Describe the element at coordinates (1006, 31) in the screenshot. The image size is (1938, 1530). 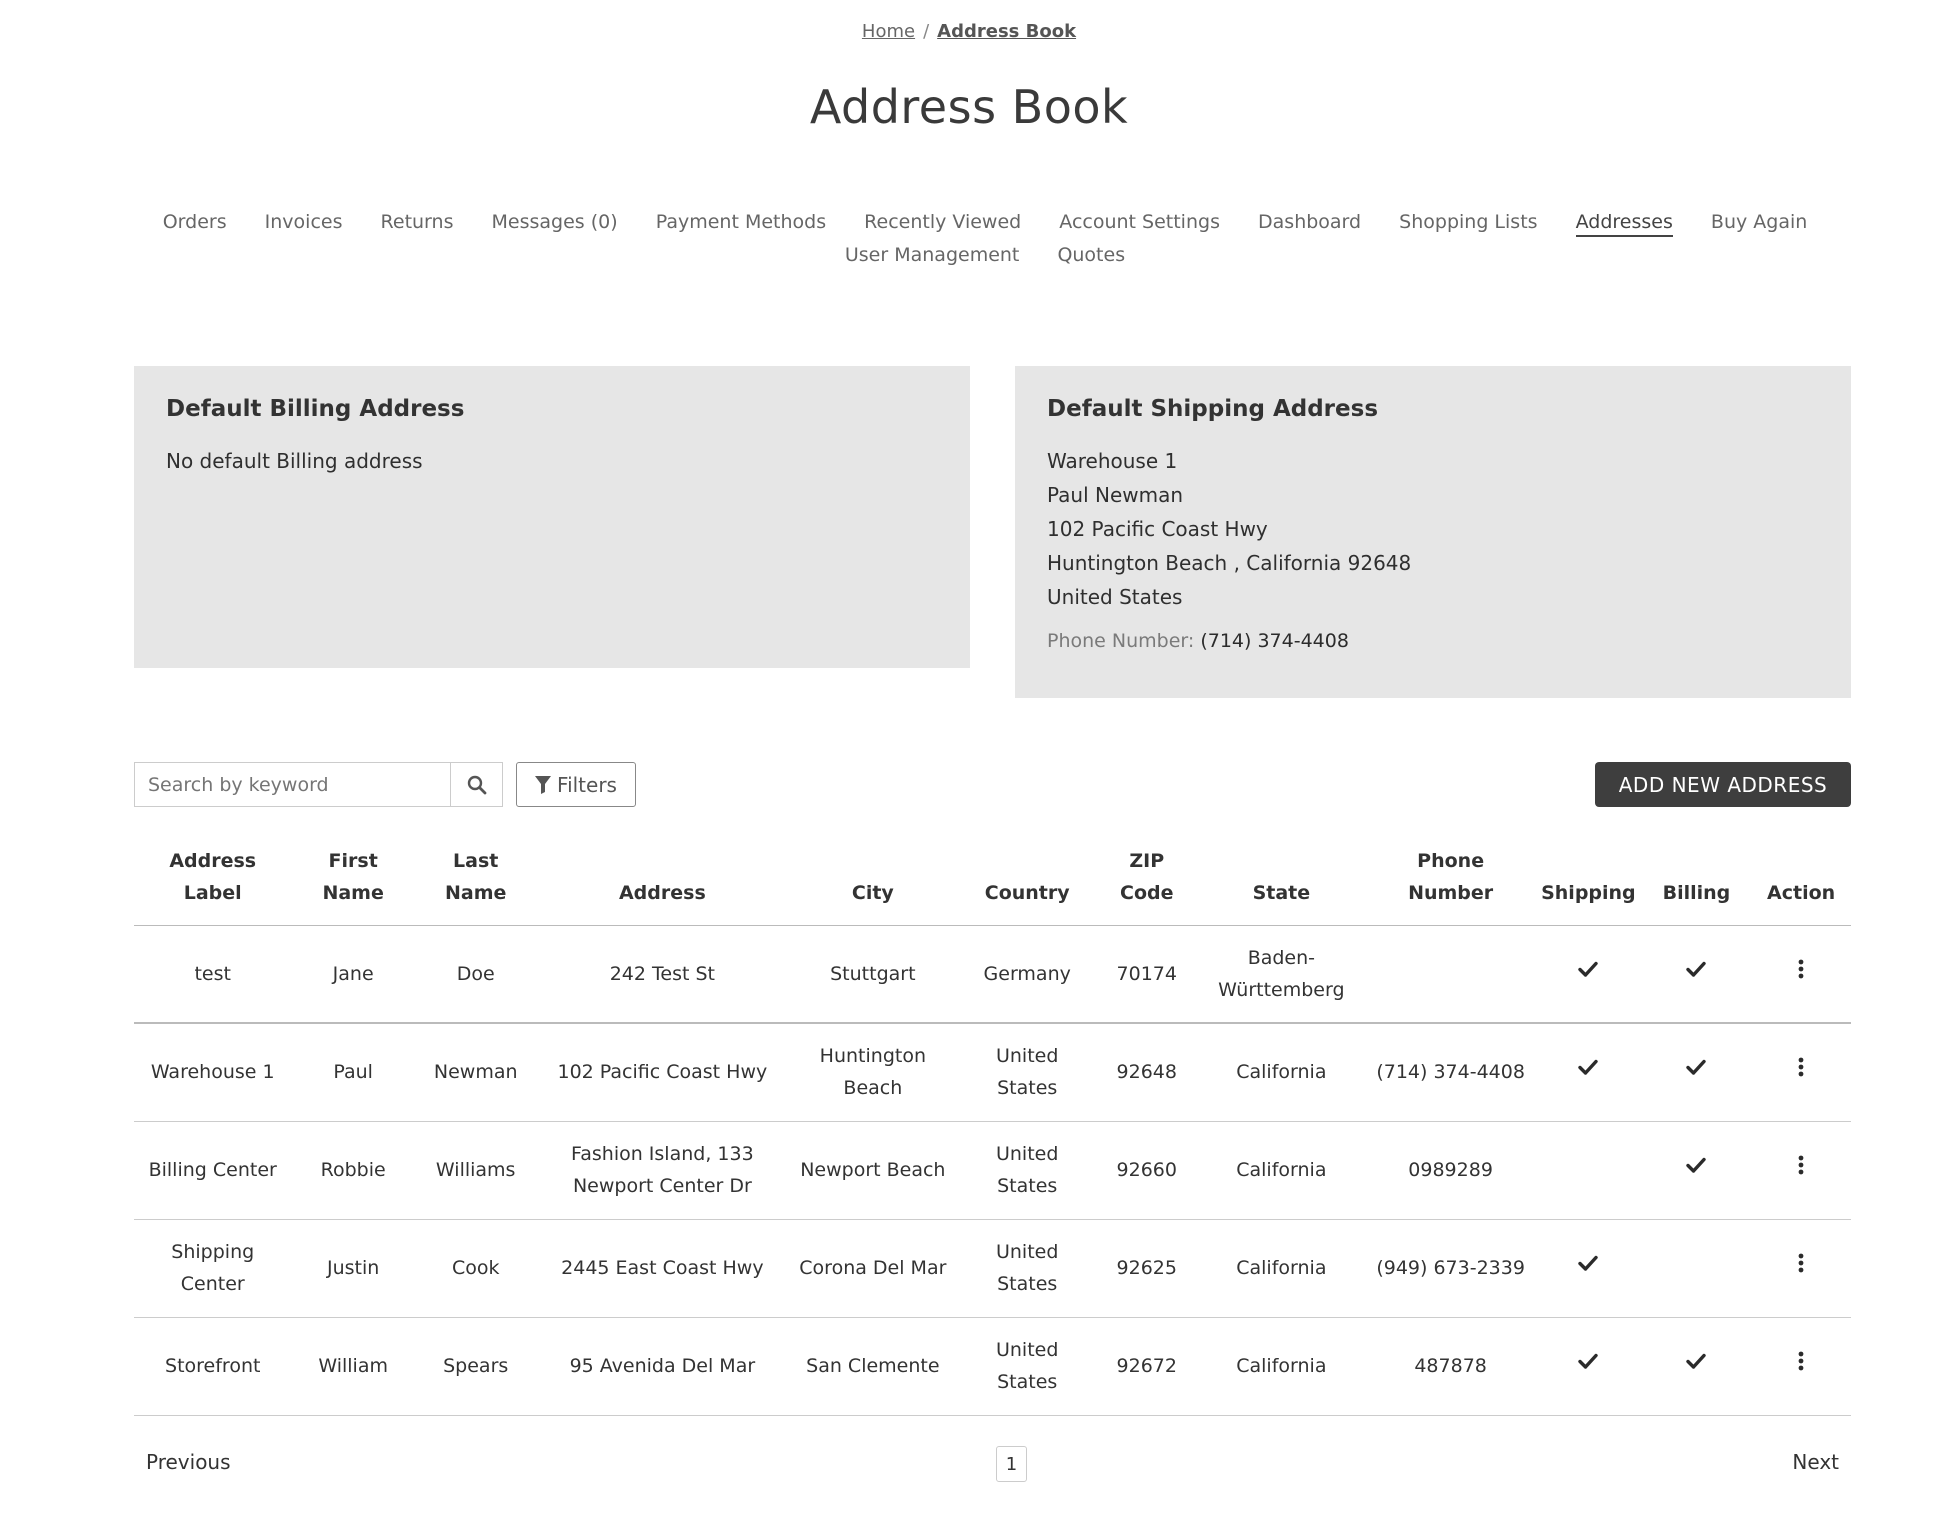
I see `breadcrumb-current-link: Address Book` at that location.